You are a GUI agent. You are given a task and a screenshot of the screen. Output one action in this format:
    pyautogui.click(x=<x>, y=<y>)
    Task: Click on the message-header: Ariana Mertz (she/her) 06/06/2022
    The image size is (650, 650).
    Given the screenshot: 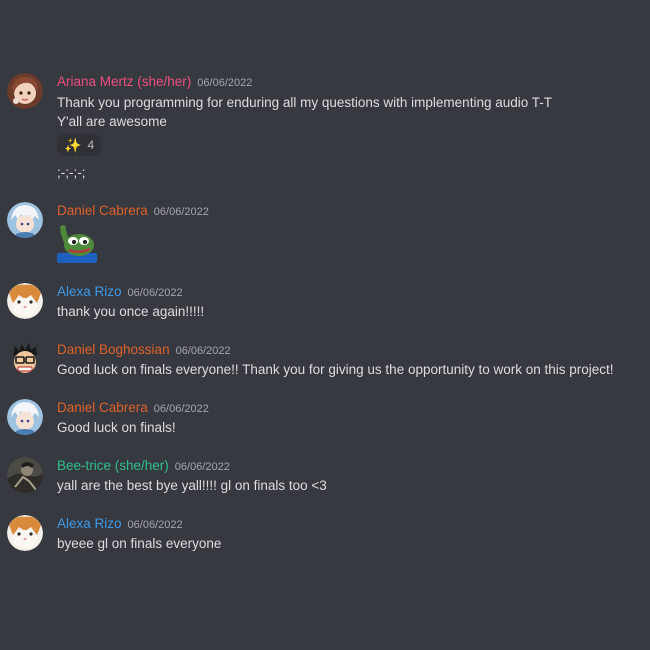 What is the action you would take?
    pyautogui.click(x=154, y=82)
    